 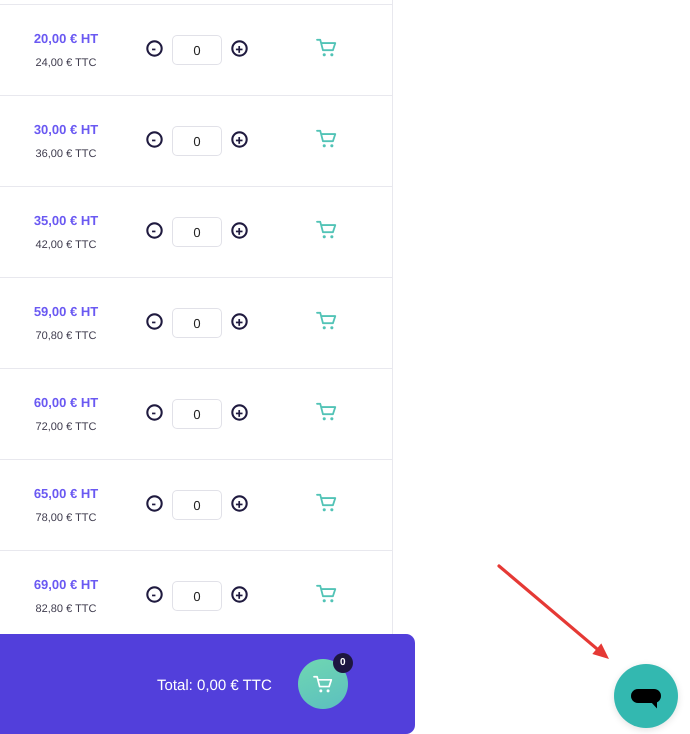 What do you see at coordinates (66, 336) in the screenshot?
I see `price-incl-tax: 70,80 € TTC` at bounding box center [66, 336].